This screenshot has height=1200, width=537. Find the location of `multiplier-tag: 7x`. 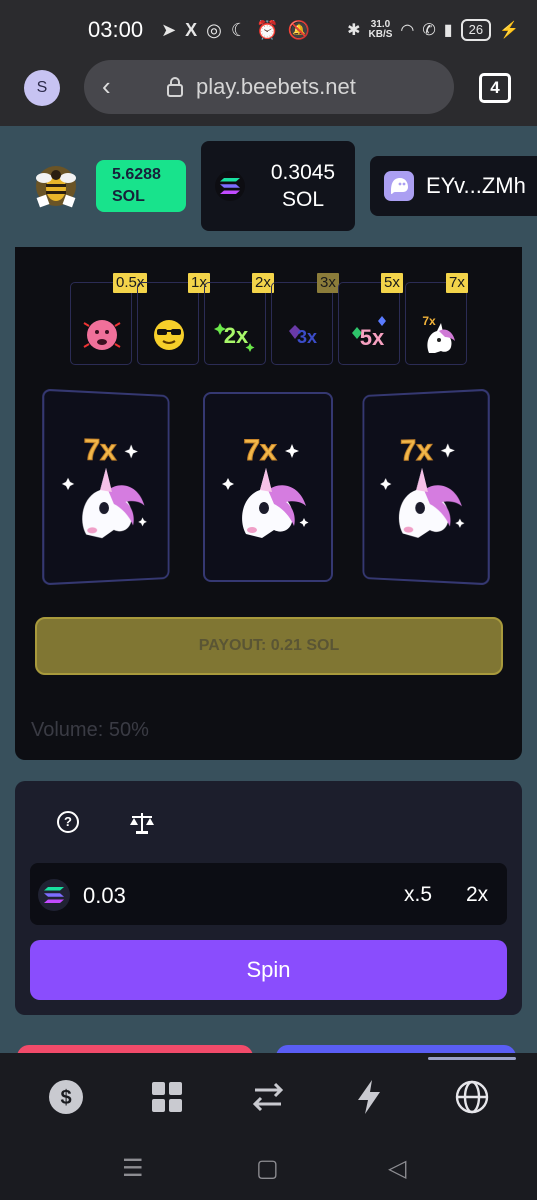

multiplier-tag: 7x is located at coordinates (457, 283).